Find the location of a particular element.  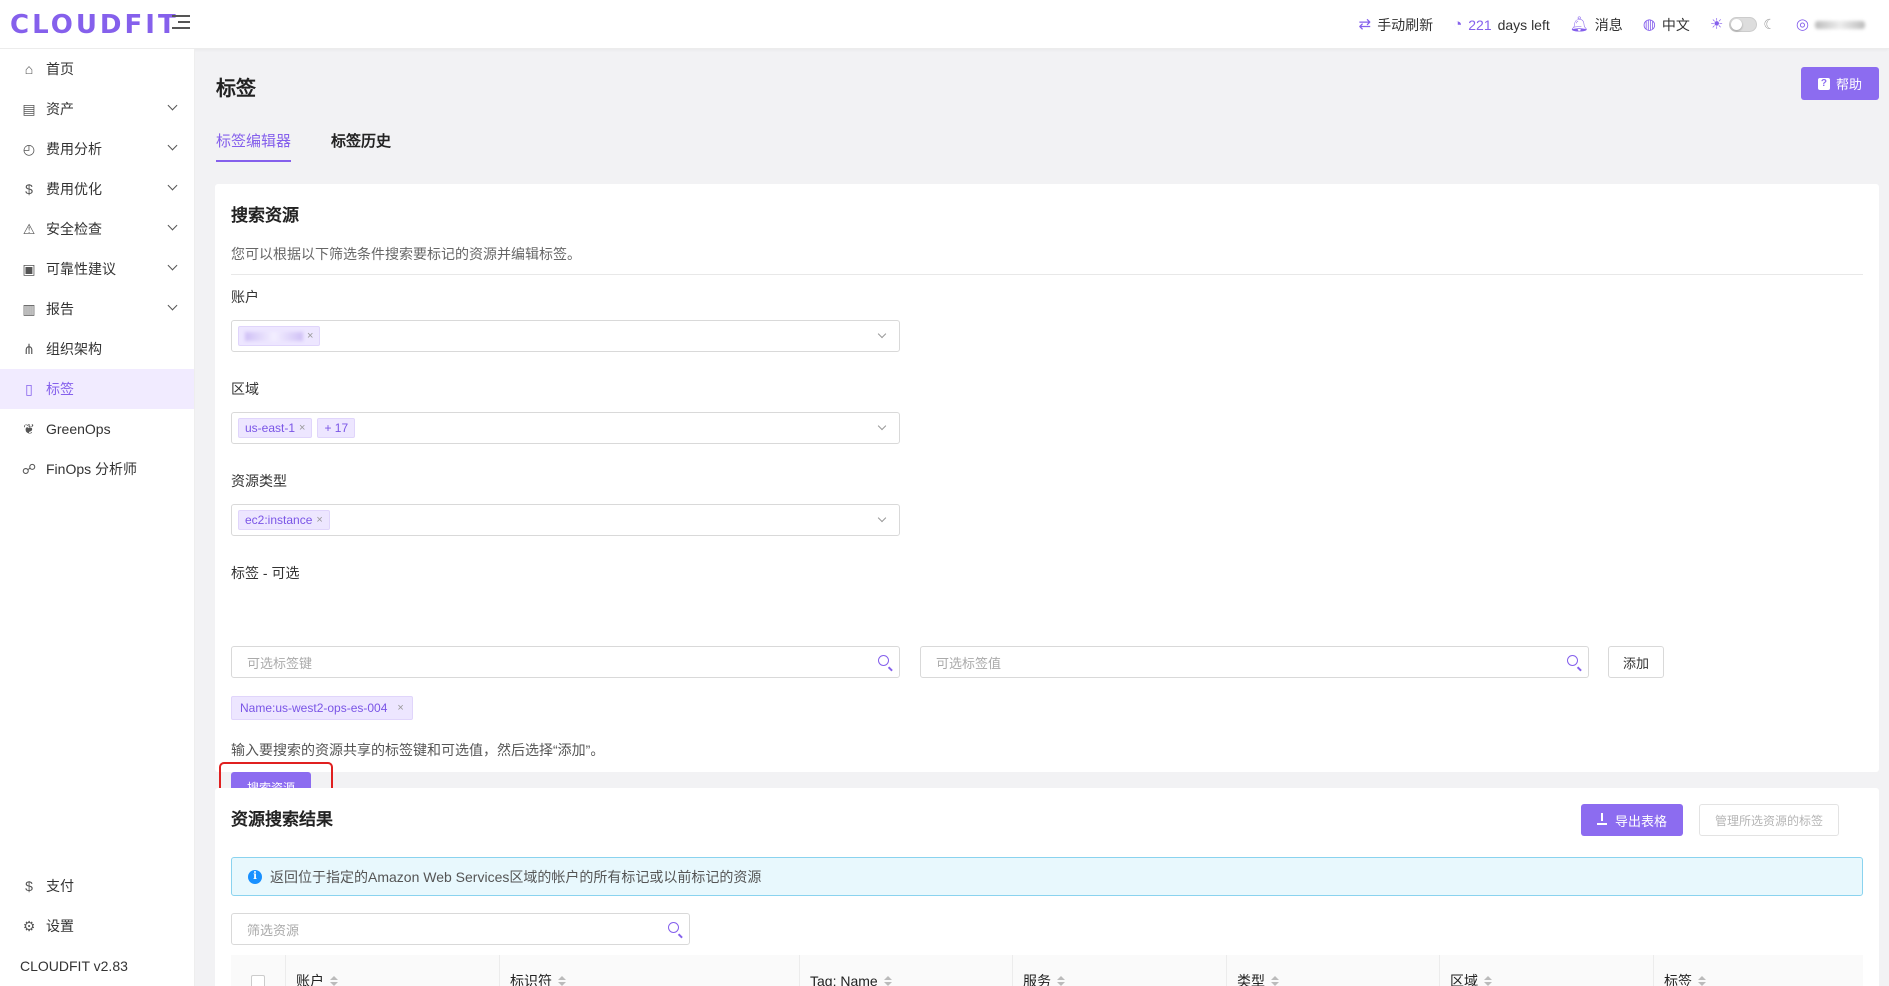

search-icon is located at coordinates (673, 927).